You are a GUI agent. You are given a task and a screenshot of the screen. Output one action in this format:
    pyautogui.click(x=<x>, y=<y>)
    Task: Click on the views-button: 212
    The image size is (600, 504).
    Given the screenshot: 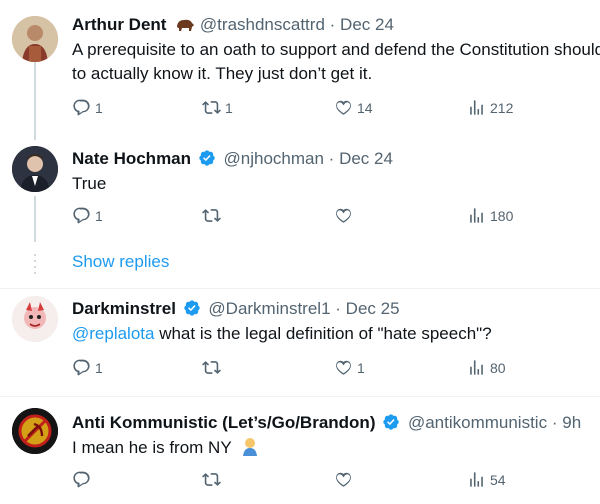 What is the action you would take?
    pyautogui.click(x=490, y=107)
    